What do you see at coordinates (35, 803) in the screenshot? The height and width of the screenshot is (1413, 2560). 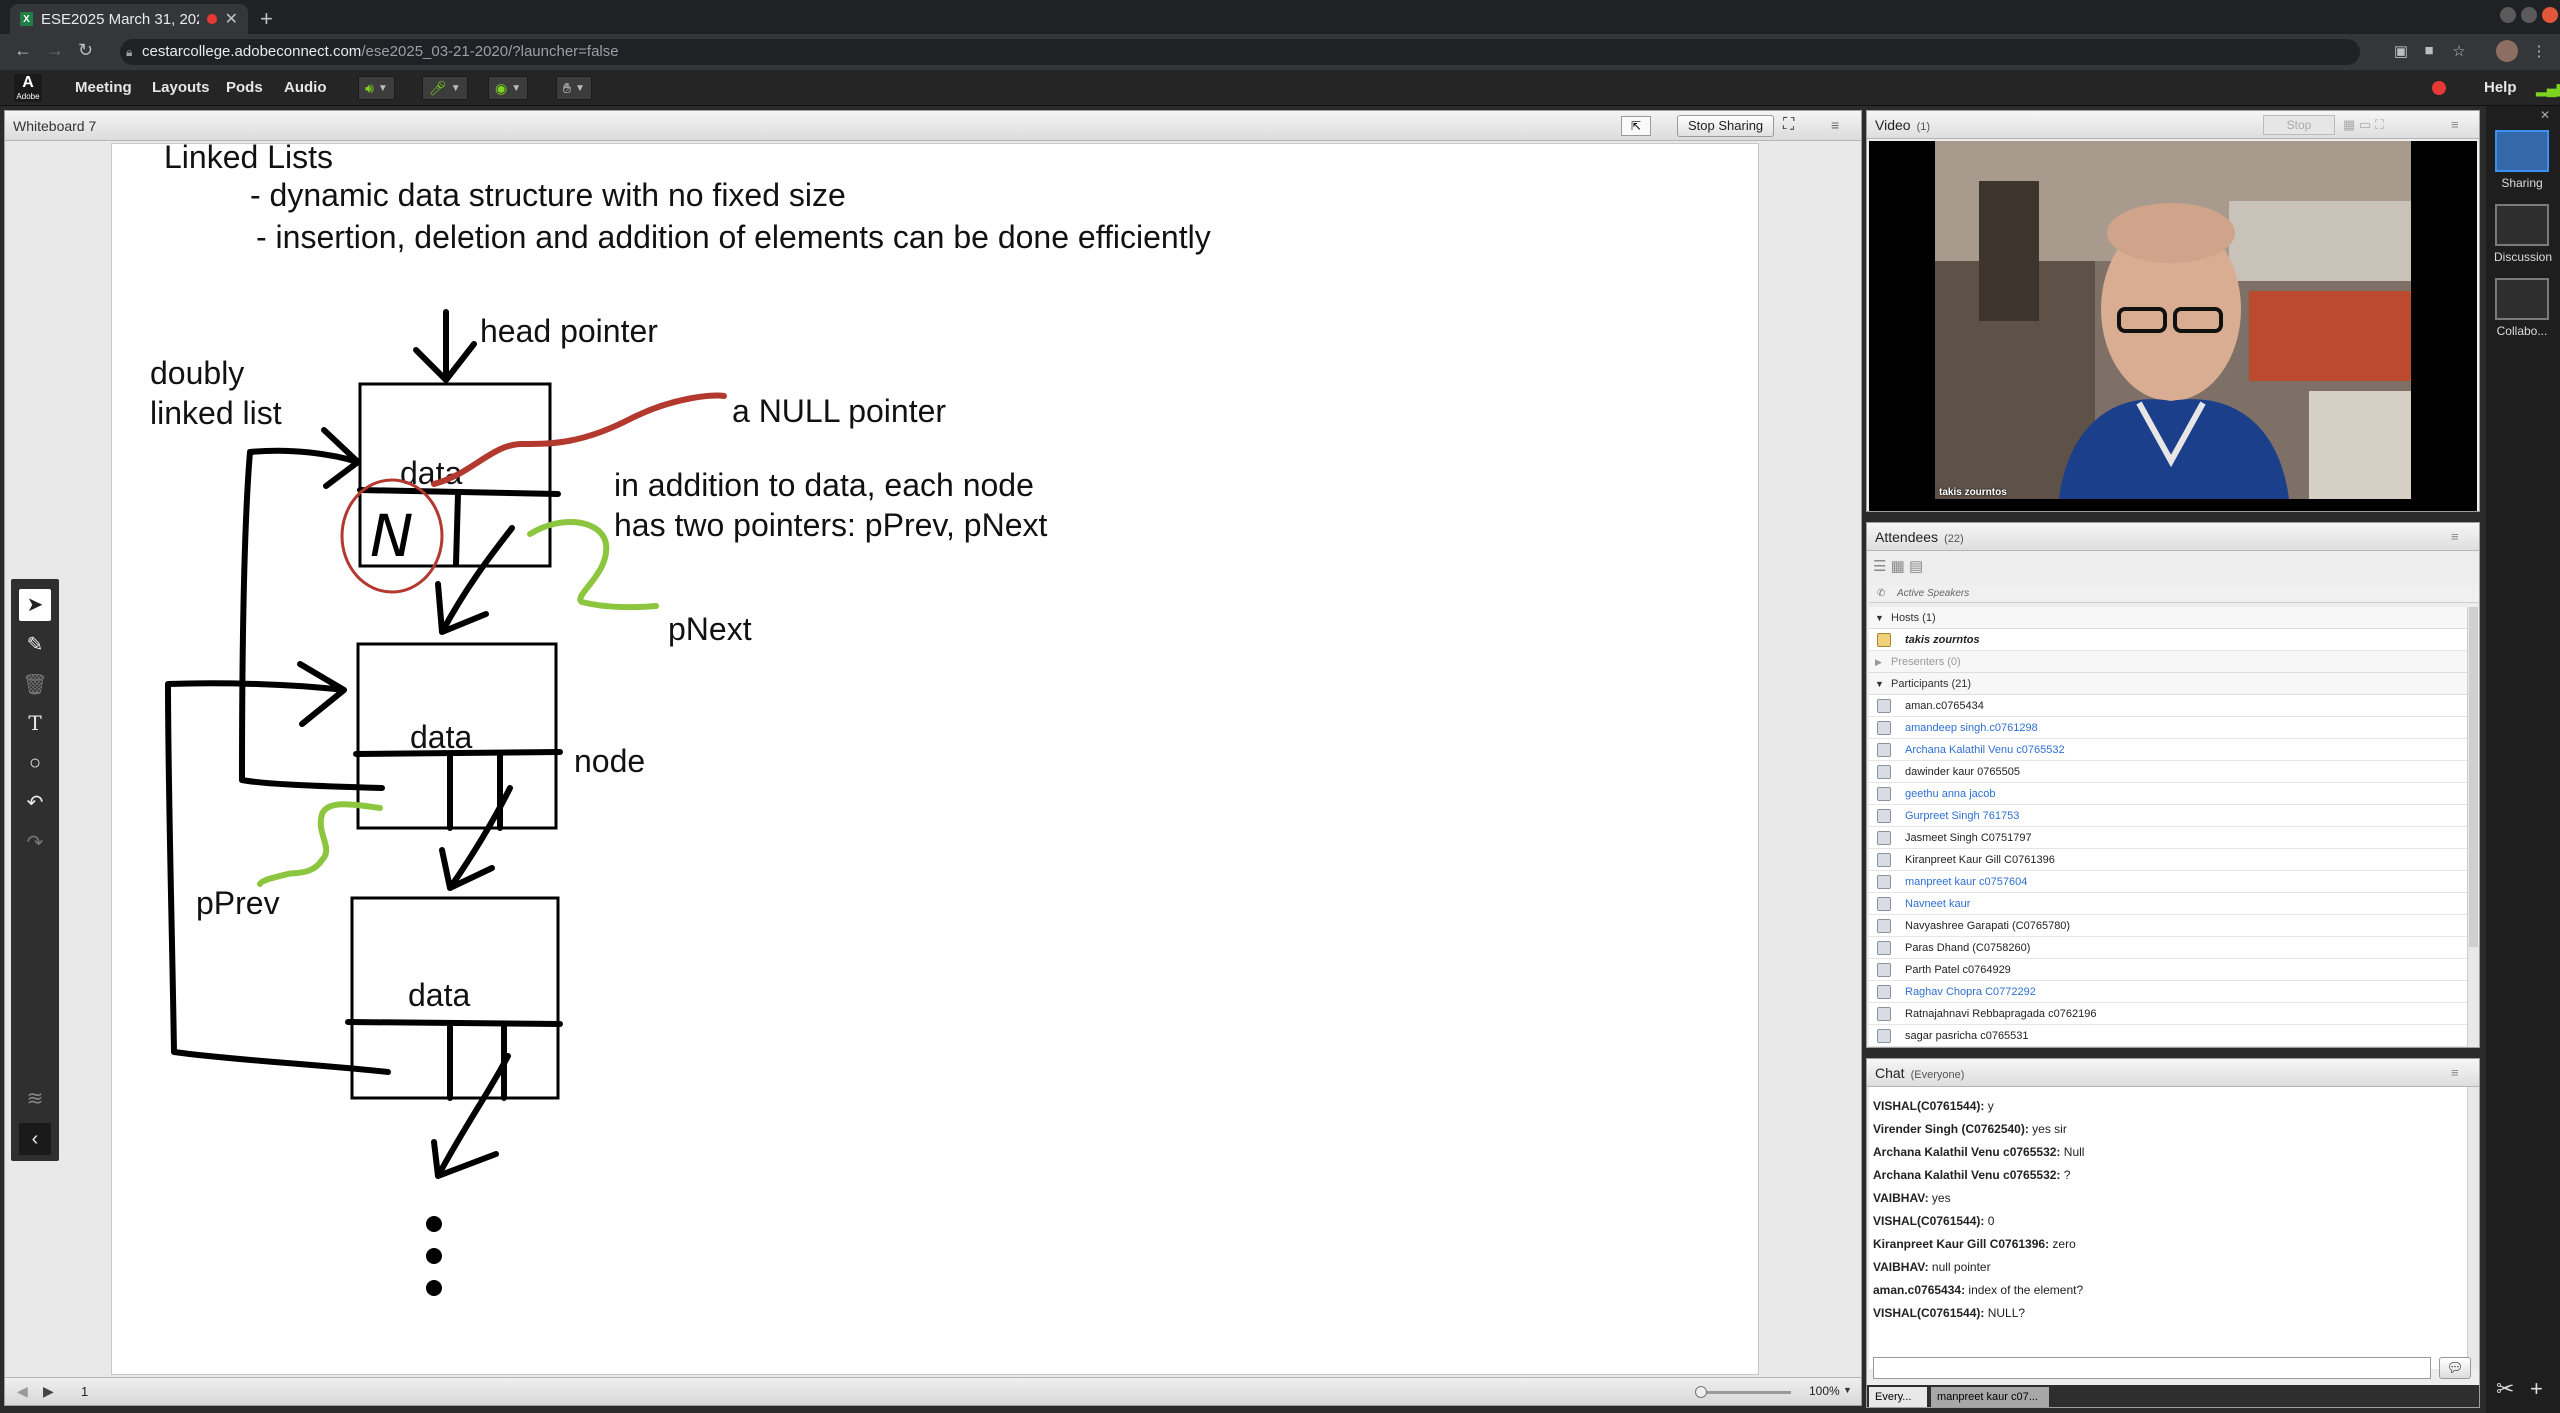 I see `undo-icon: ↶` at bounding box center [35, 803].